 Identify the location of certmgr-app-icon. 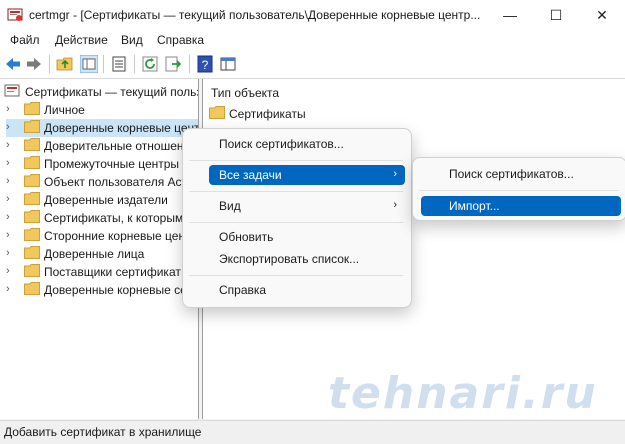
(15, 14).